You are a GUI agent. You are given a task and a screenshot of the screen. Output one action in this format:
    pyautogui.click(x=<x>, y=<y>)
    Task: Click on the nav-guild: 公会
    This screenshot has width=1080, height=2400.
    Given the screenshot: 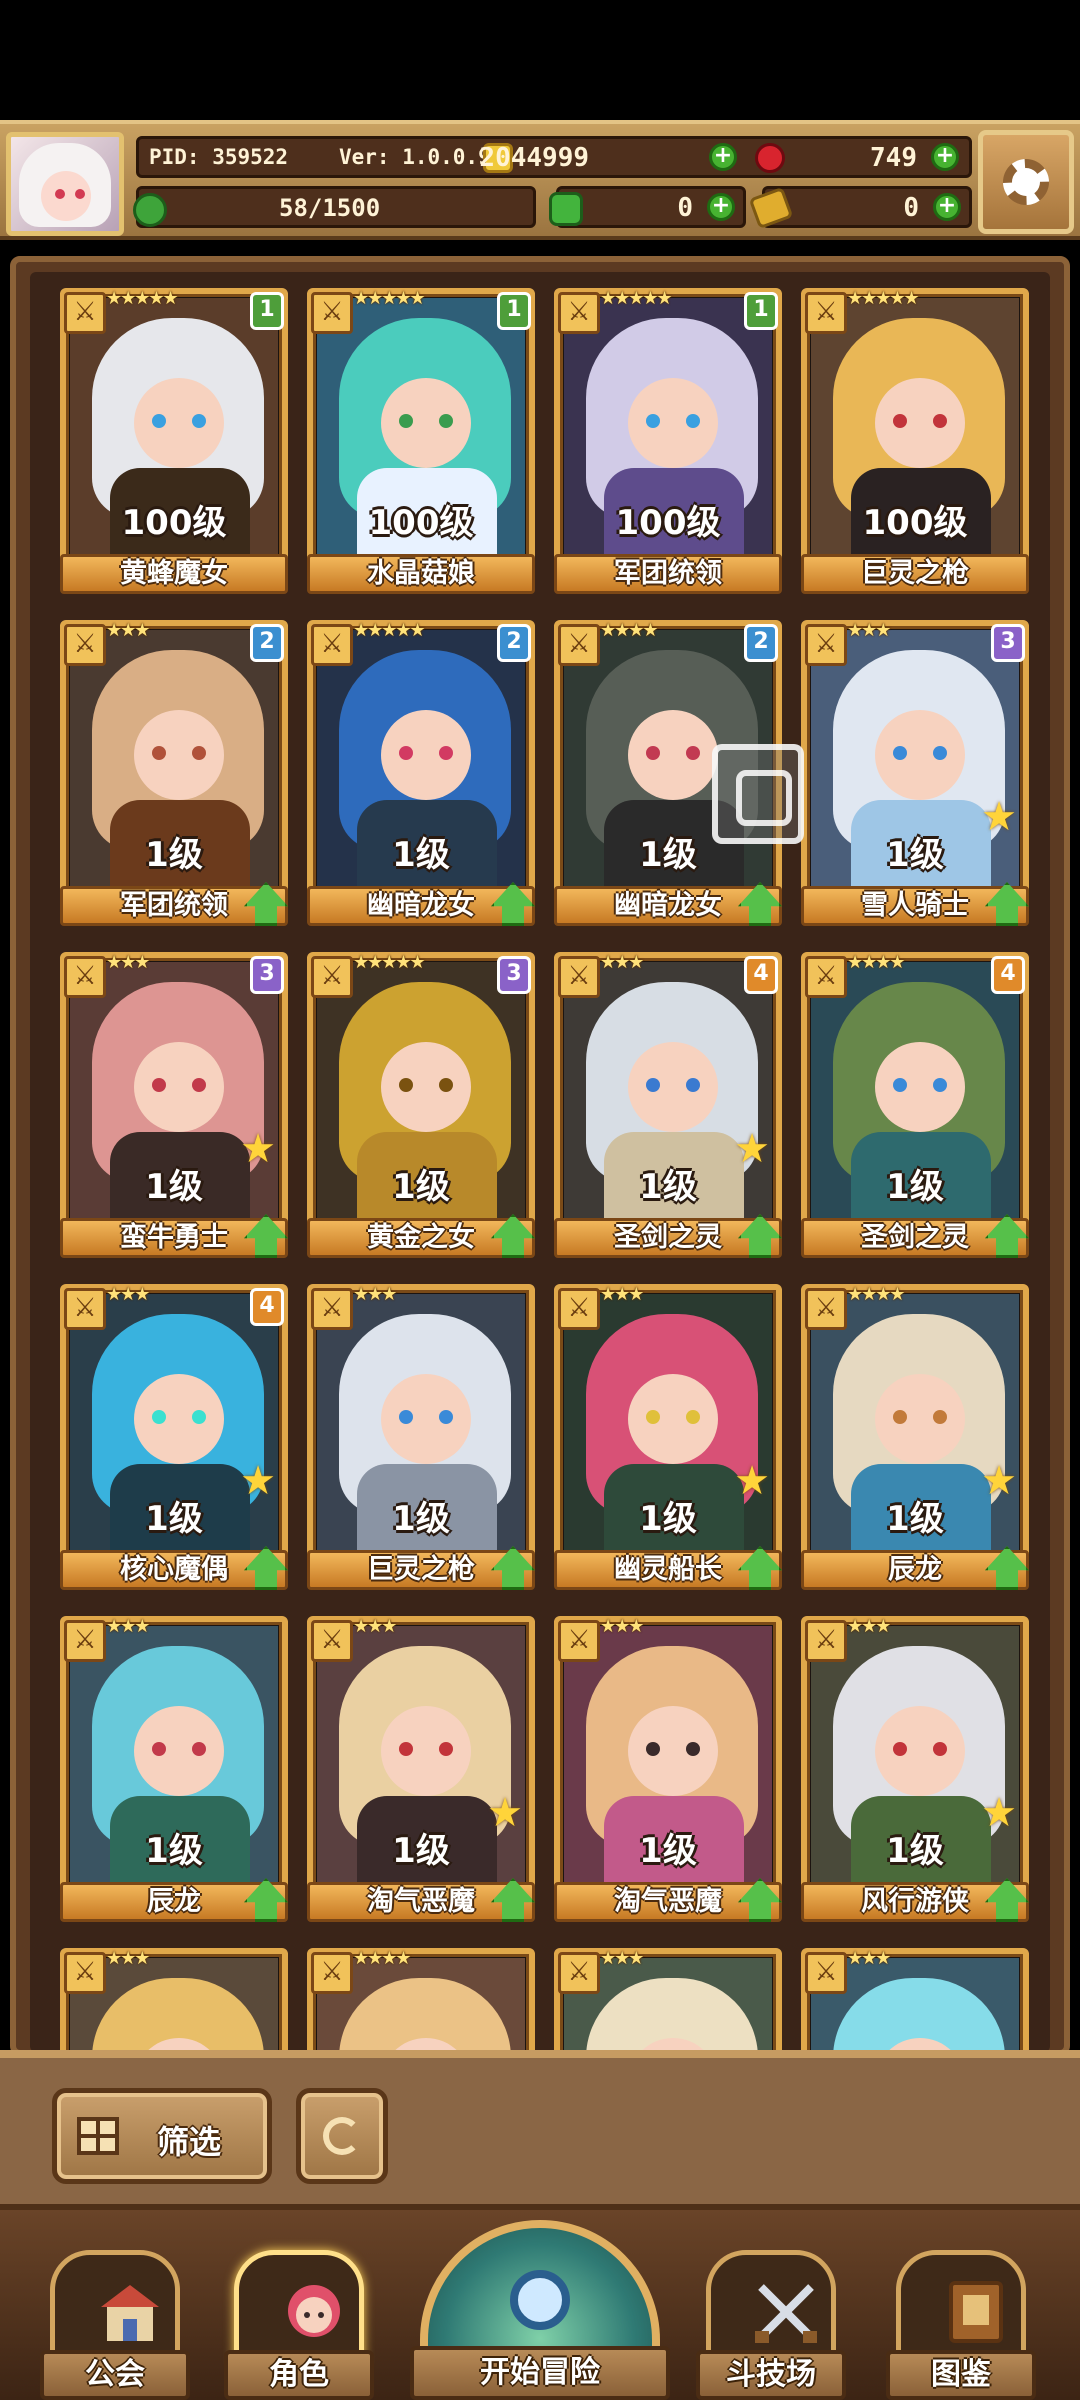 What is the action you would take?
    pyautogui.click(x=115, y=2325)
    